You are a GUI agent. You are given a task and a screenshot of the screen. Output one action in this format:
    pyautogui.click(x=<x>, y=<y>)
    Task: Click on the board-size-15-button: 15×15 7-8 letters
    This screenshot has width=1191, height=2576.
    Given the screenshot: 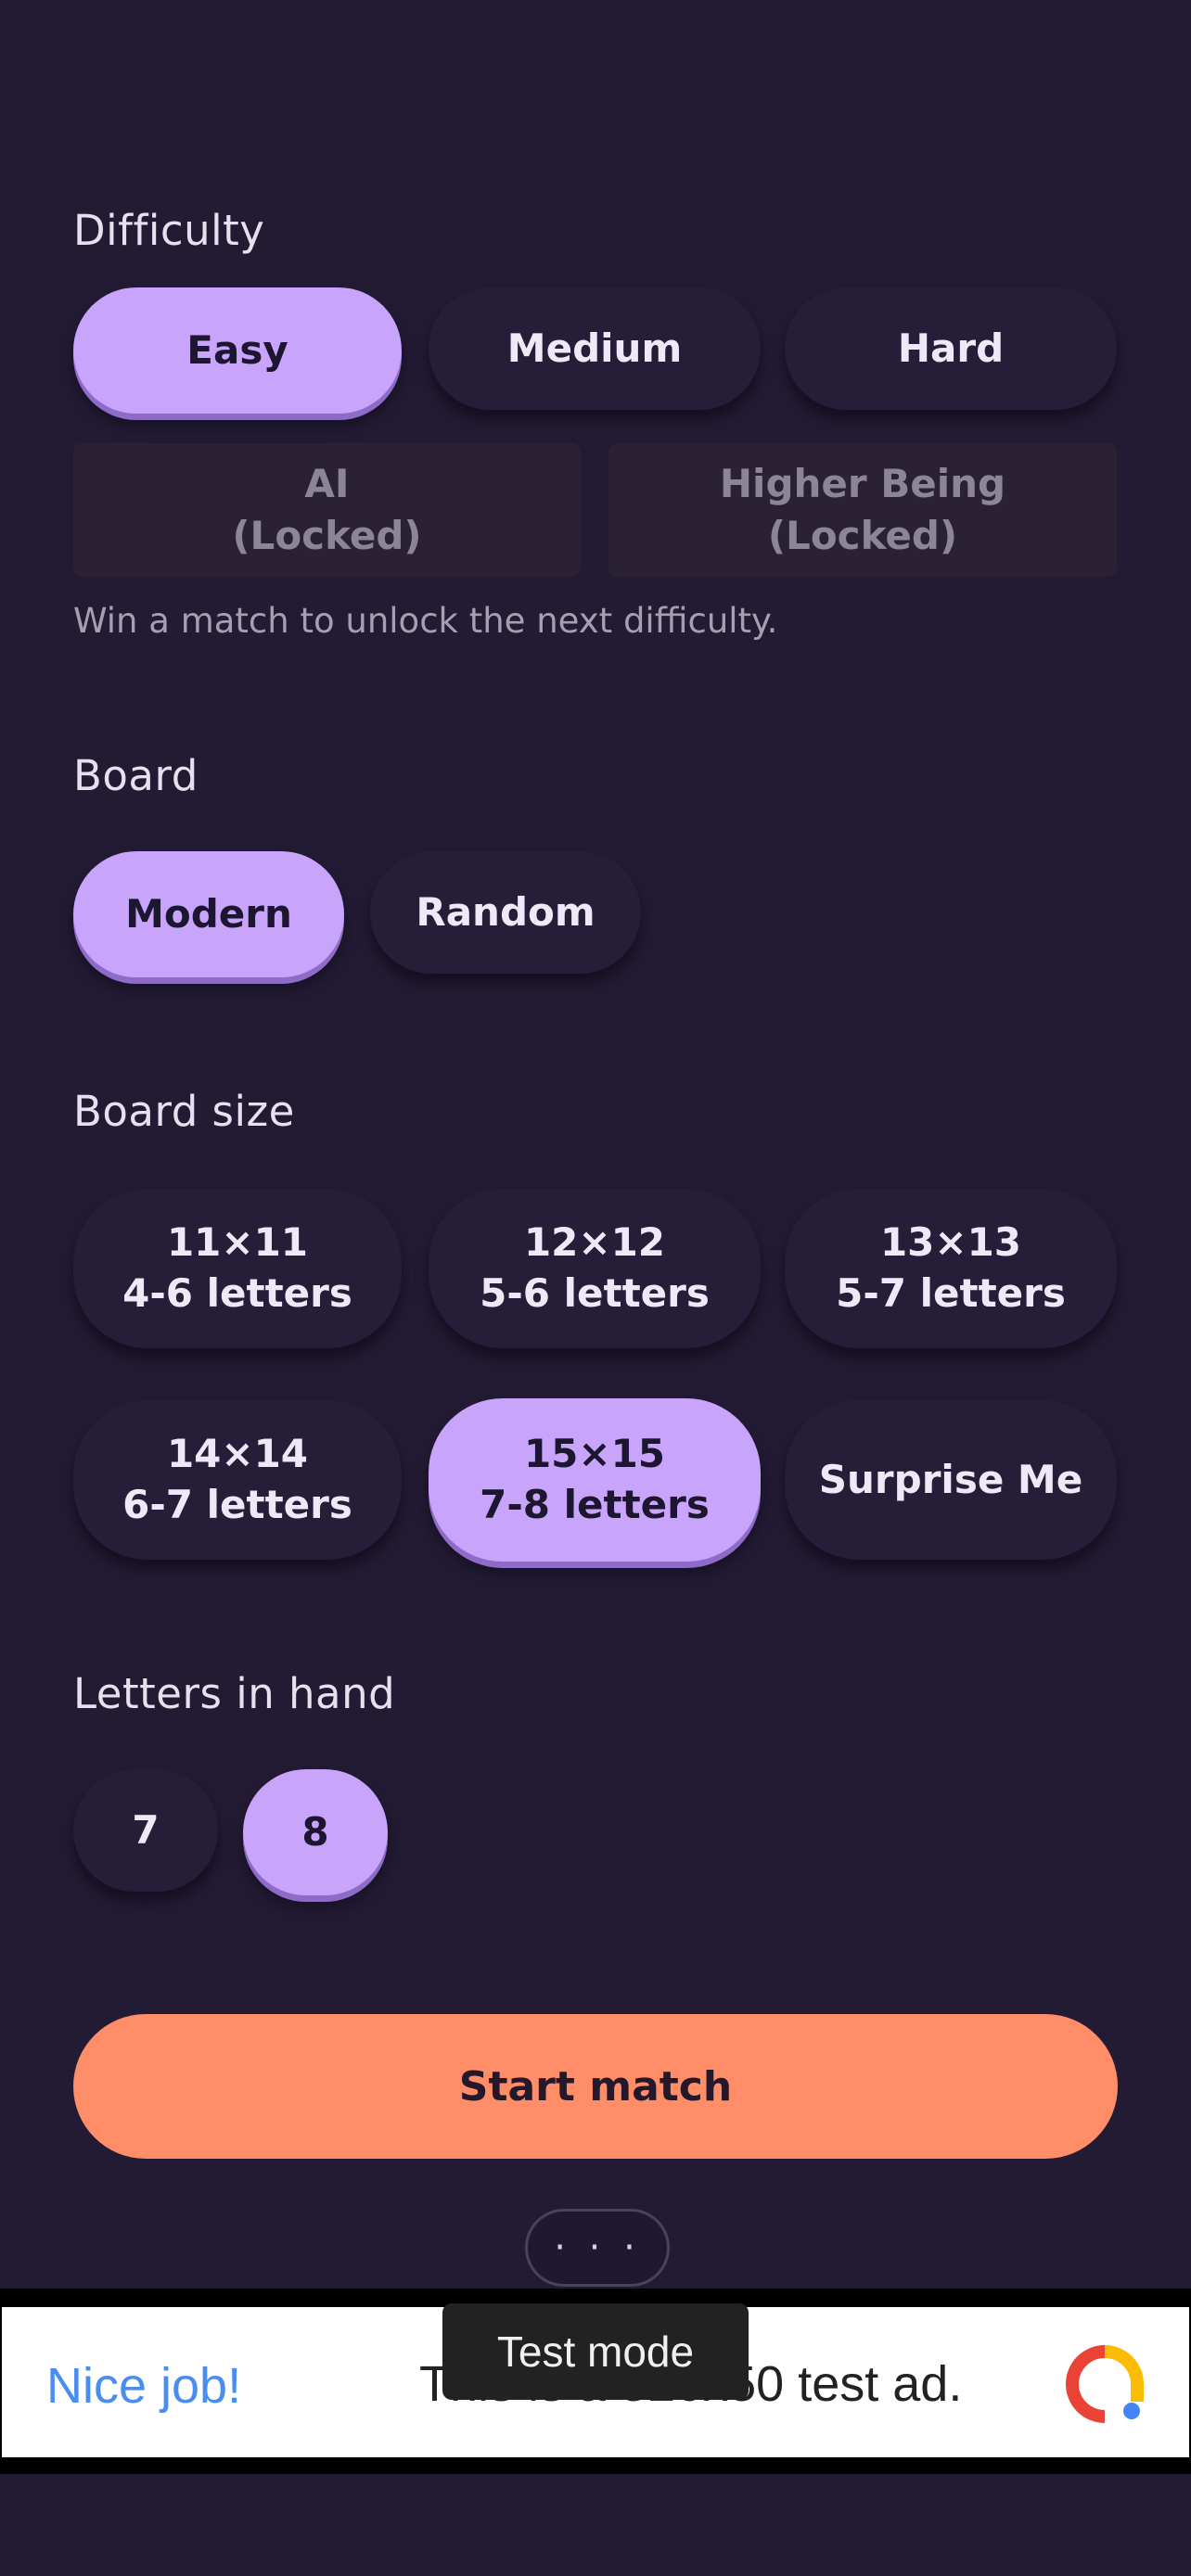 What is the action you would take?
    pyautogui.click(x=595, y=1480)
    